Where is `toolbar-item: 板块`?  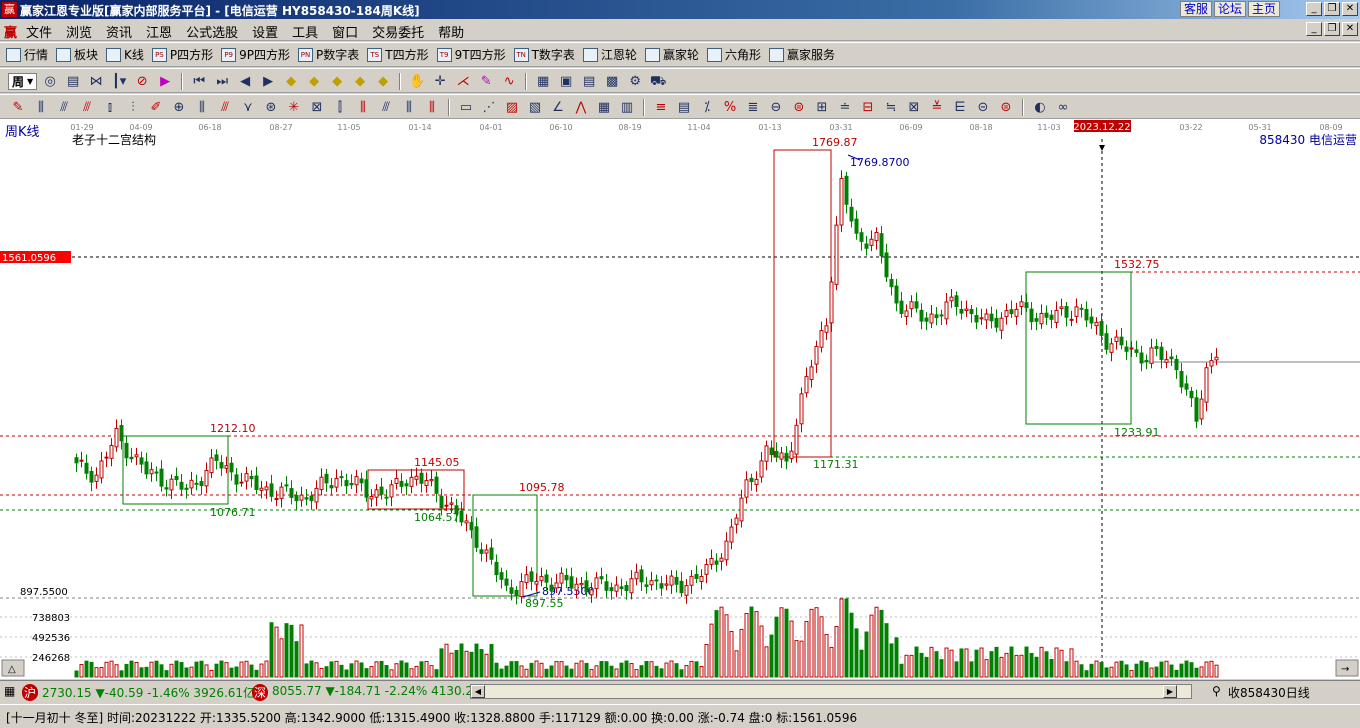 toolbar-item: 板块 is located at coordinates (77, 54).